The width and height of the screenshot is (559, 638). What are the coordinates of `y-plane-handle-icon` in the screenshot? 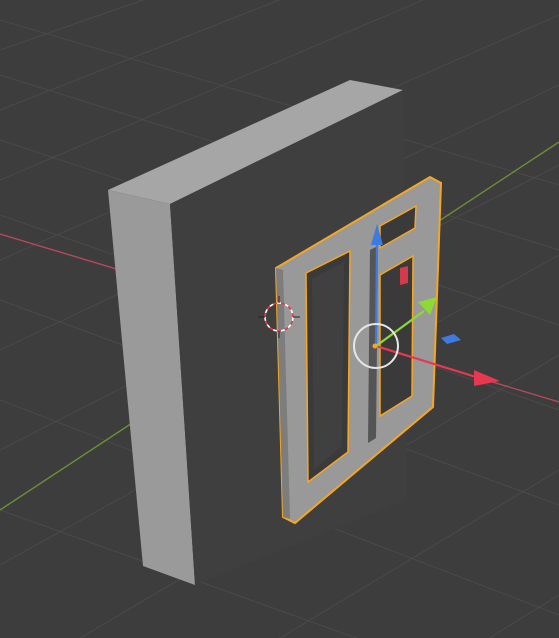 It's located at (451, 339).